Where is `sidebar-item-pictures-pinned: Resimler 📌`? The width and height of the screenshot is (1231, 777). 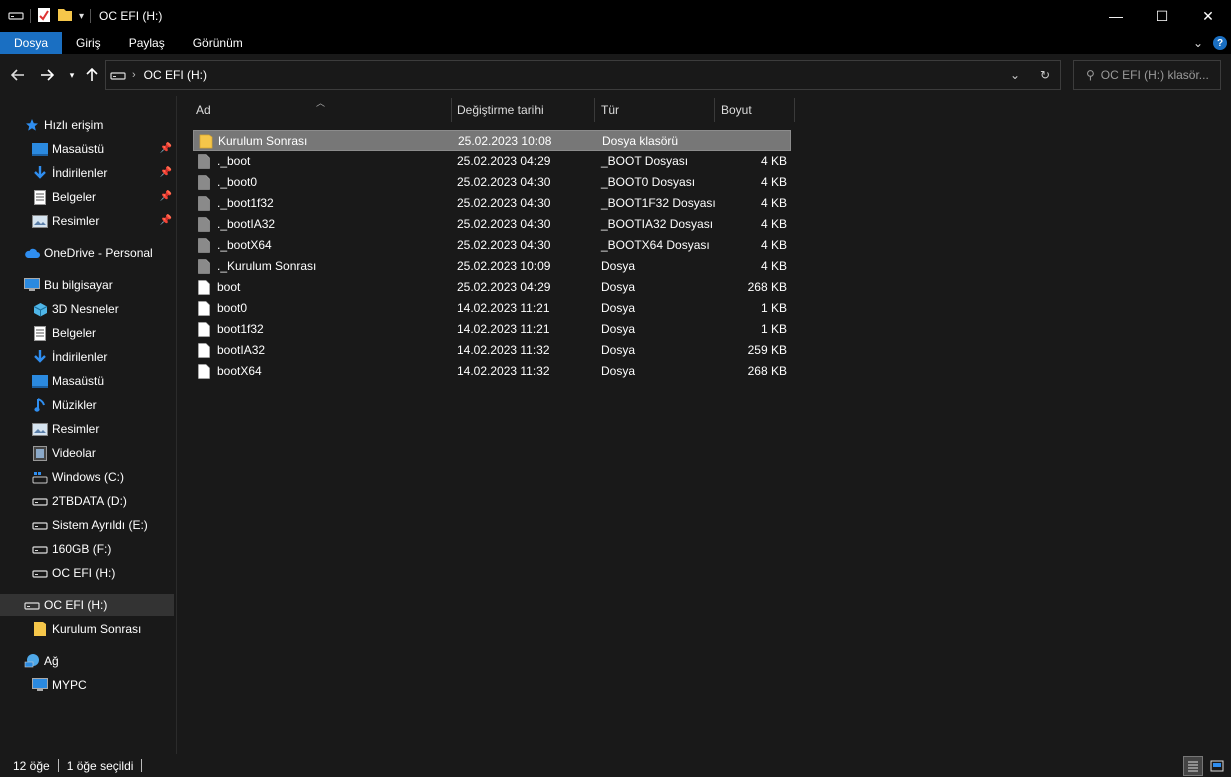 sidebar-item-pictures-pinned: Resimler 📌 is located at coordinates (87, 221).